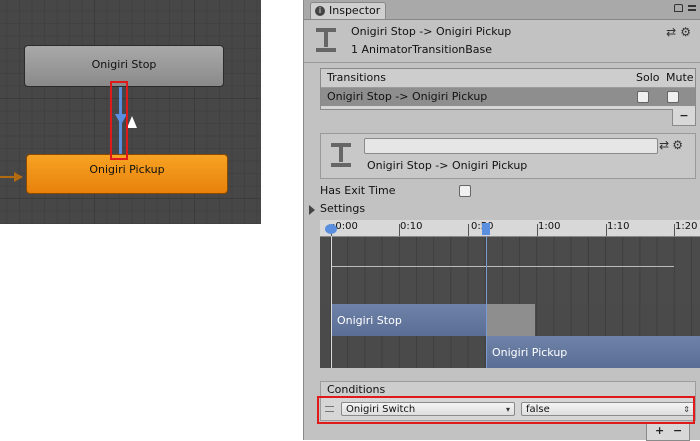 The width and height of the screenshot is (700, 441). What do you see at coordinates (510, 320) in the screenshot?
I see `transition-overlap-bar` at bounding box center [510, 320].